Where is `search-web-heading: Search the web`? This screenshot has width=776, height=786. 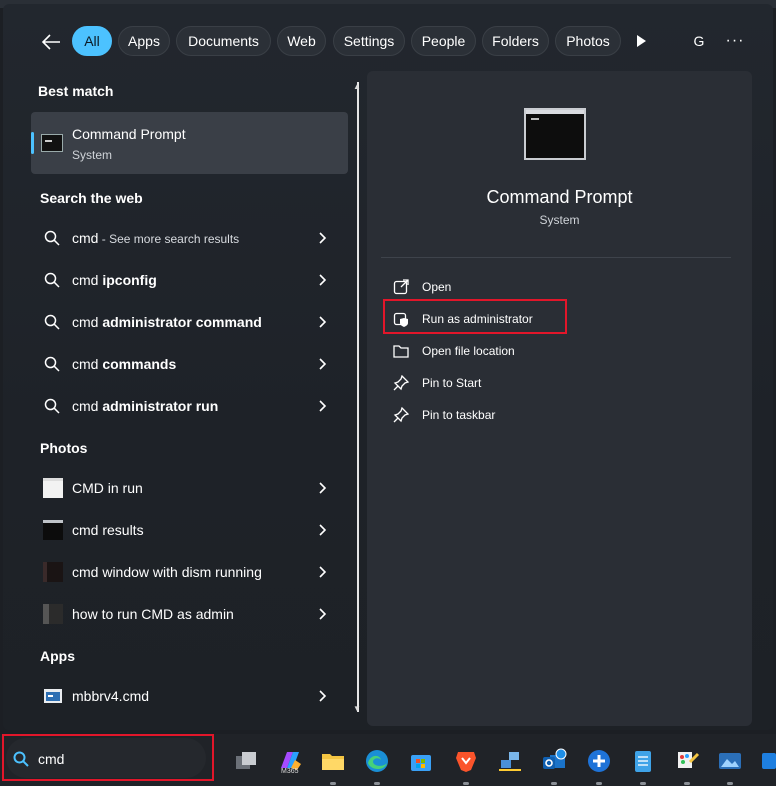
search-web-heading: Search the web is located at coordinates (91, 198).